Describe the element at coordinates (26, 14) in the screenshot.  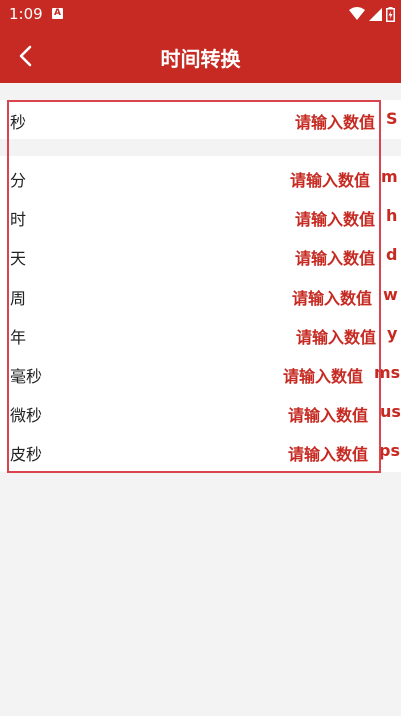
I see `status-time: 1:09` at that location.